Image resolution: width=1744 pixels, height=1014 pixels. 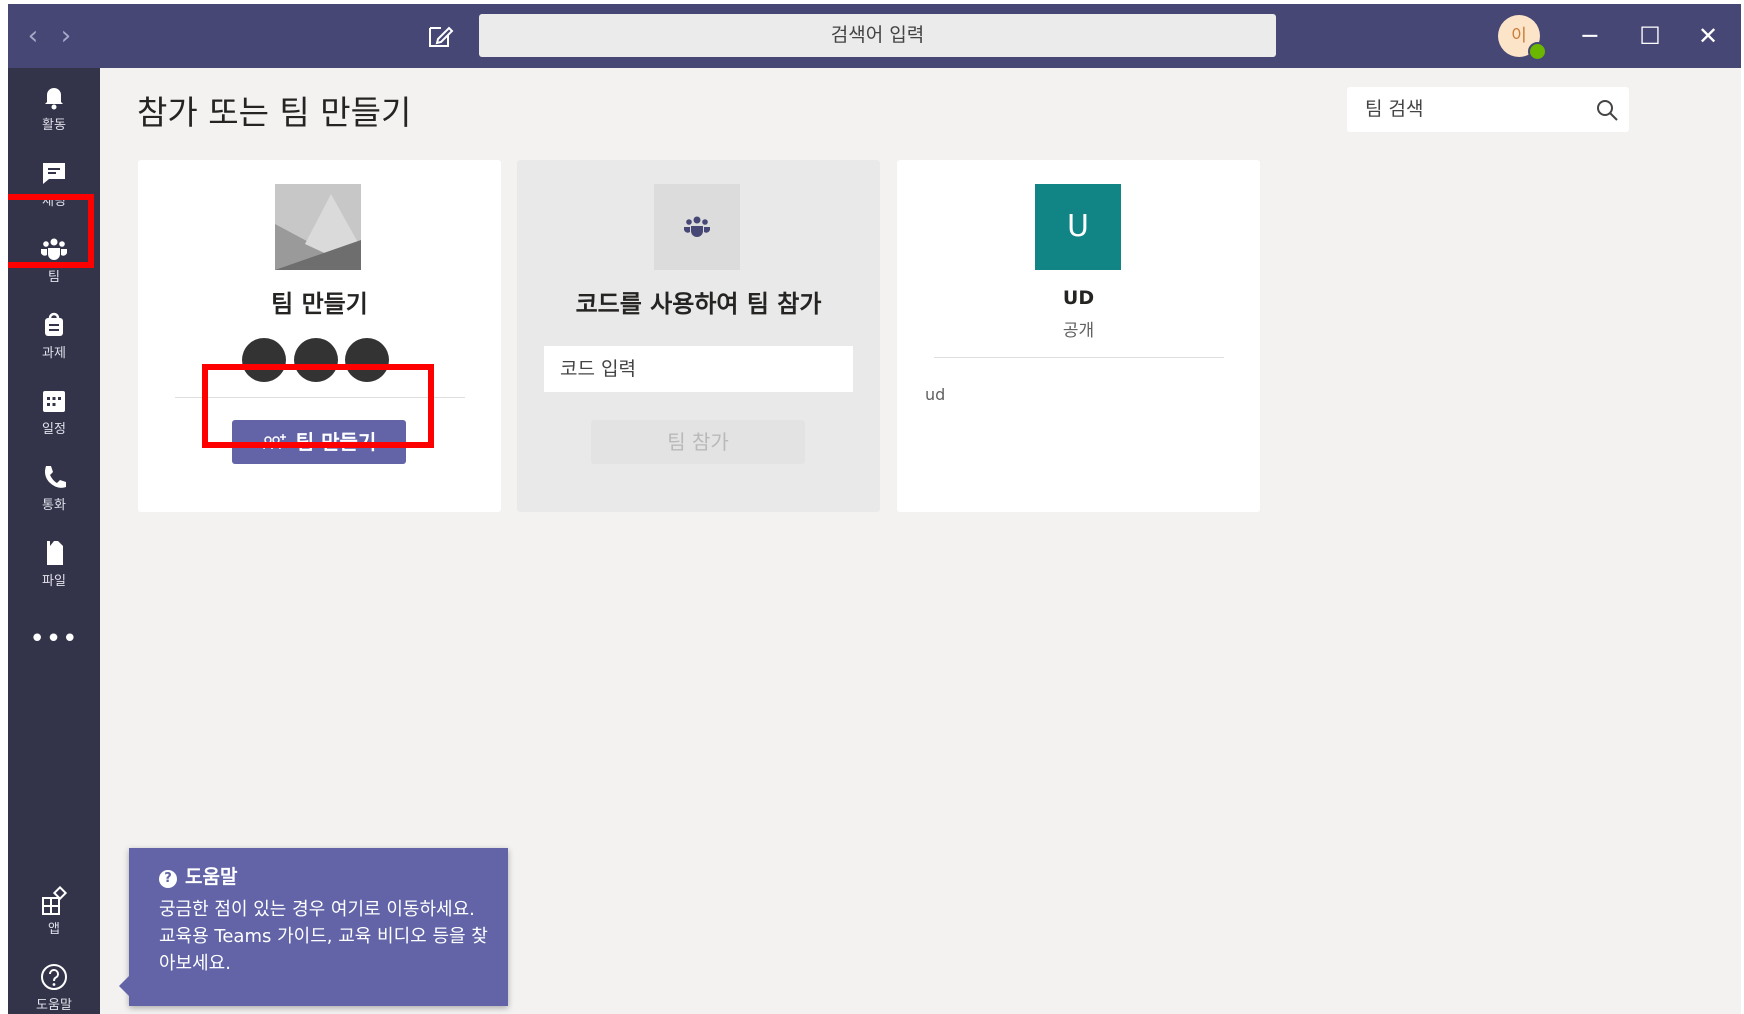 I want to click on join-team-button: 팀 참가, so click(x=698, y=442).